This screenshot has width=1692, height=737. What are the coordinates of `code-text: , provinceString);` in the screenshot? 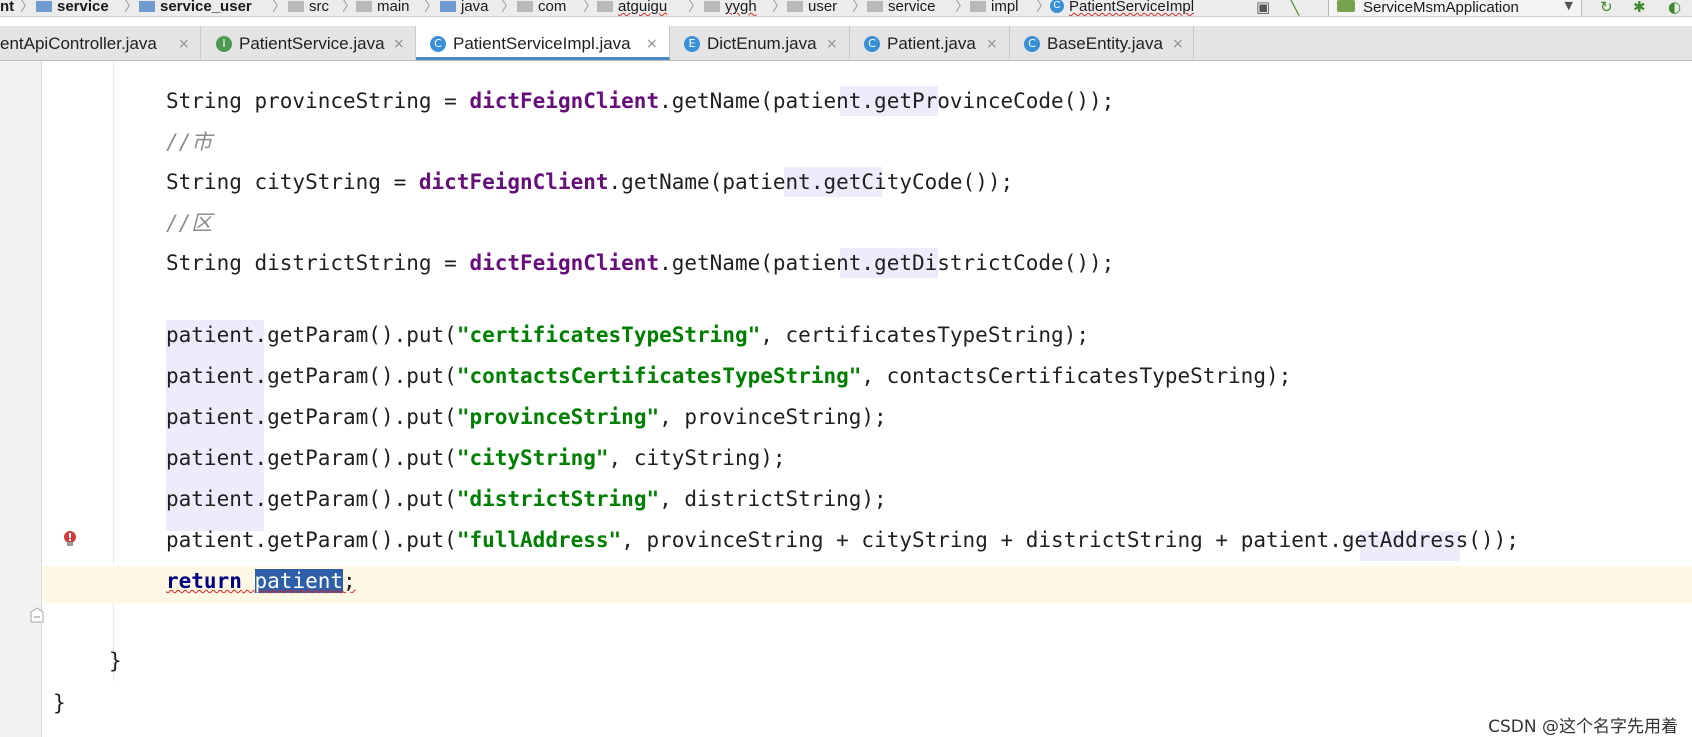 It's located at (773, 417).